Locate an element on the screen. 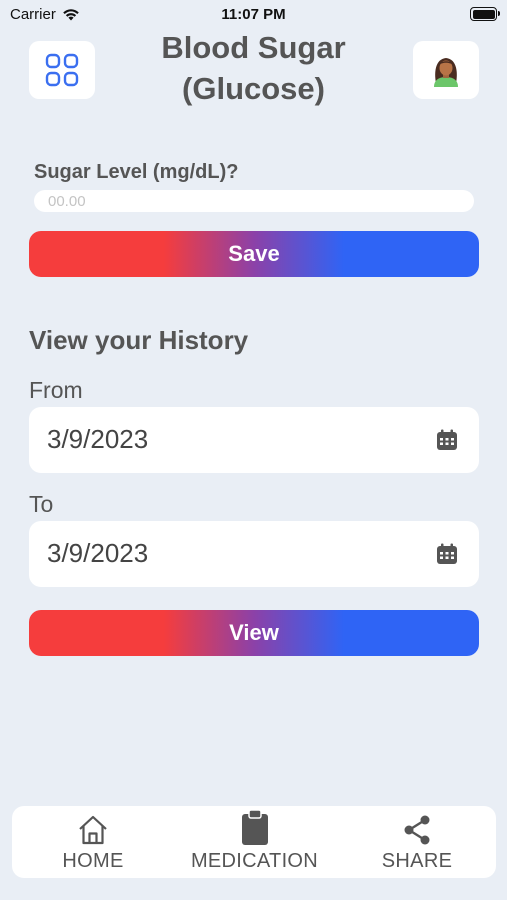 This screenshot has height=900, width=507. menu-button is located at coordinates (62, 70).